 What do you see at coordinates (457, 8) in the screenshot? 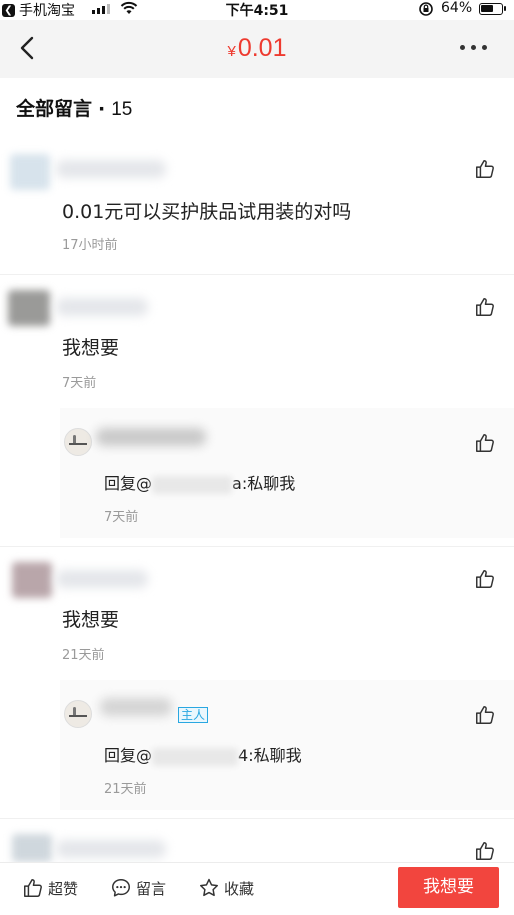
I see `battery-percent: 64%` at bounding box center [457, 8].